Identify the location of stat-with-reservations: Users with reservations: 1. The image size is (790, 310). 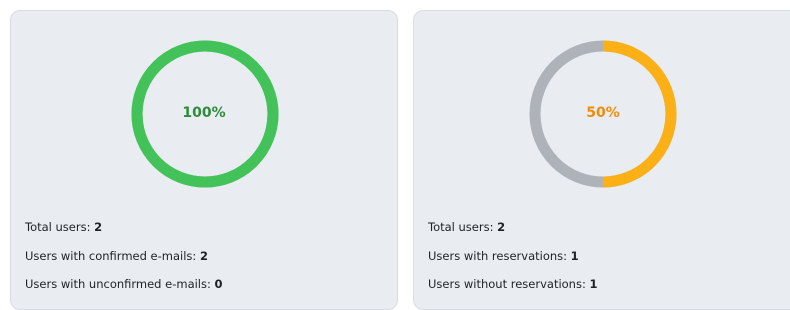
(503, 256).